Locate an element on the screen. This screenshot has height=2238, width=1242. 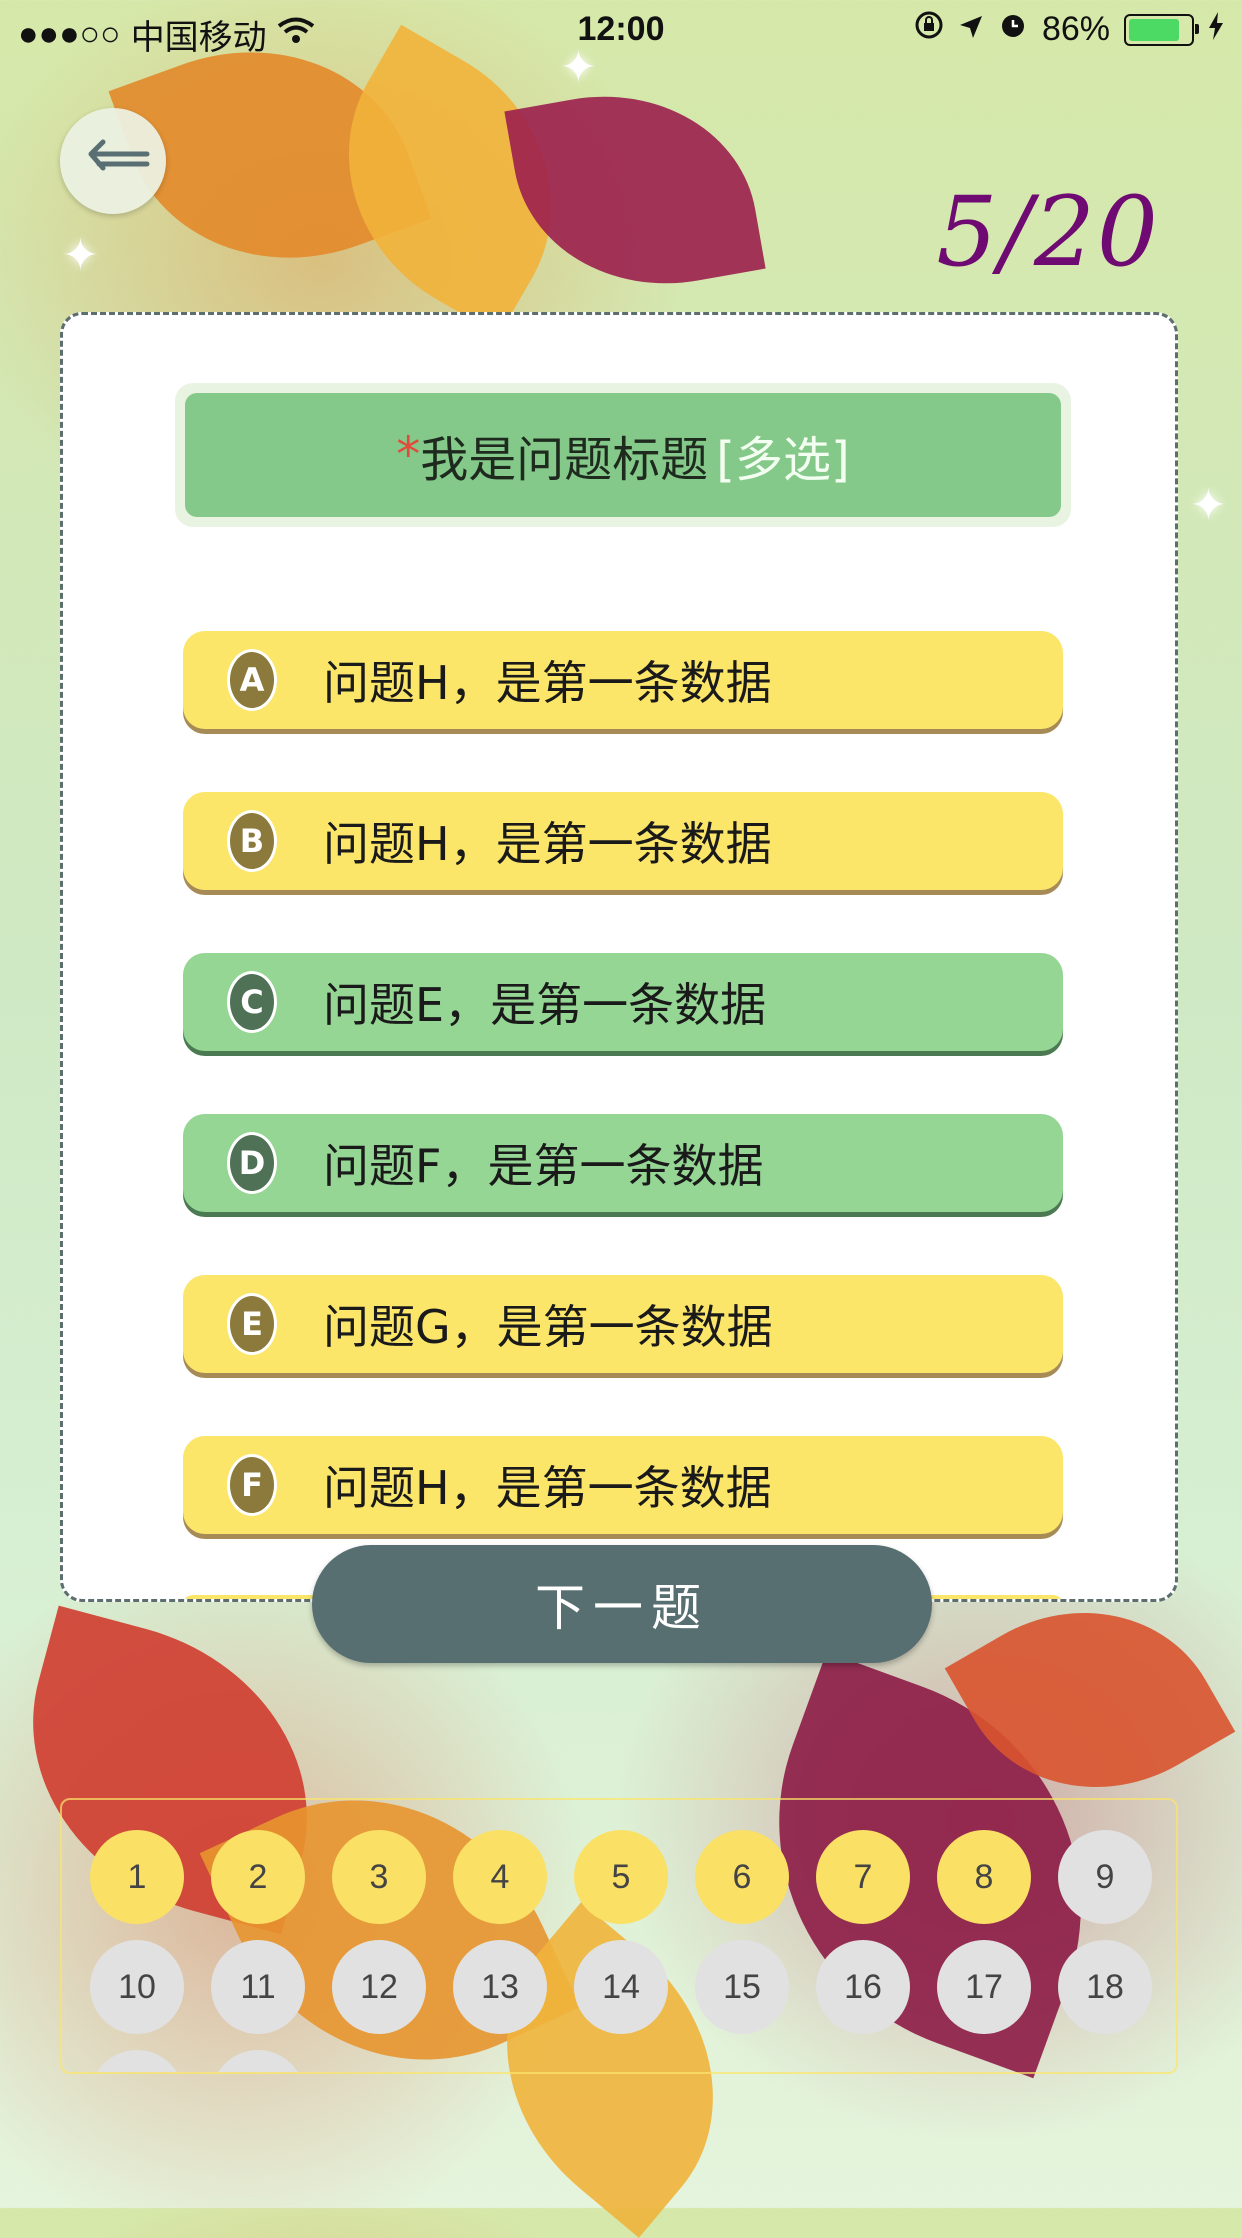
option-b: B 问题H，是第一条数据 is located at coordinates (623, 841).